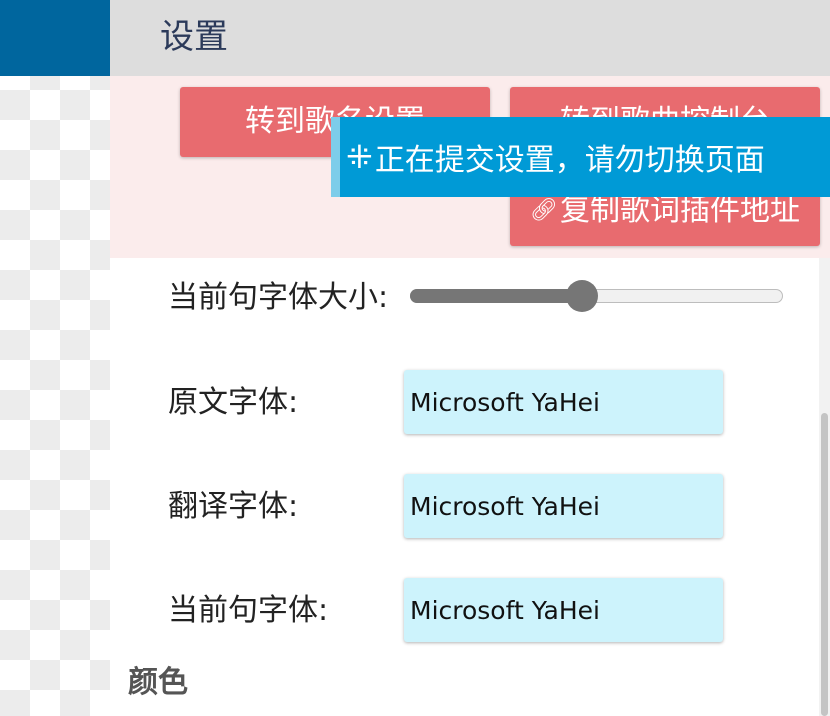 This screenshot has width=830, height=716. Describe the element at coordinates (544, 210) in the screenshot. I see `link-icon: 🔗︎` at that location.